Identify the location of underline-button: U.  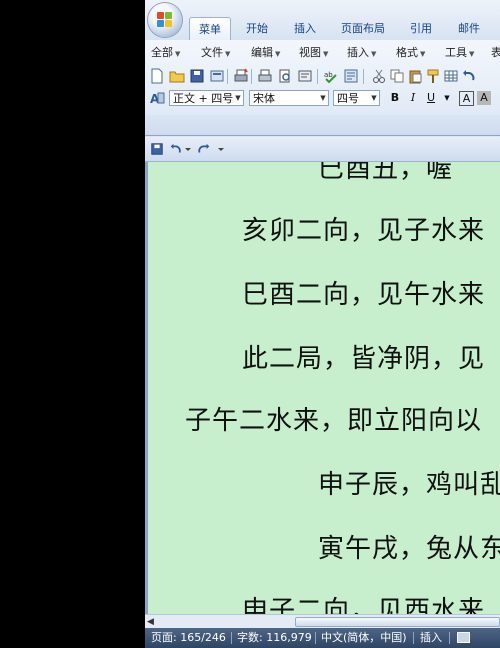
(431, 98).